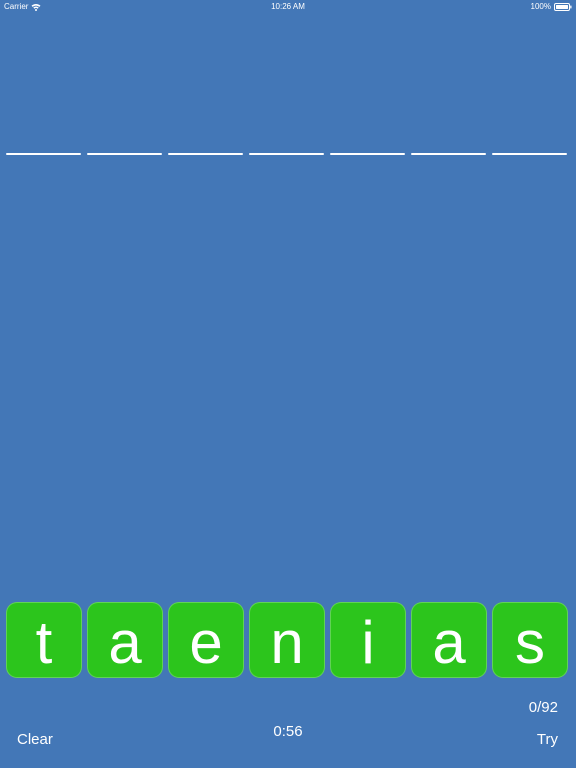 This screenshot has height=768, width=576. I want to click on try-button: Try, so click(547, 739).